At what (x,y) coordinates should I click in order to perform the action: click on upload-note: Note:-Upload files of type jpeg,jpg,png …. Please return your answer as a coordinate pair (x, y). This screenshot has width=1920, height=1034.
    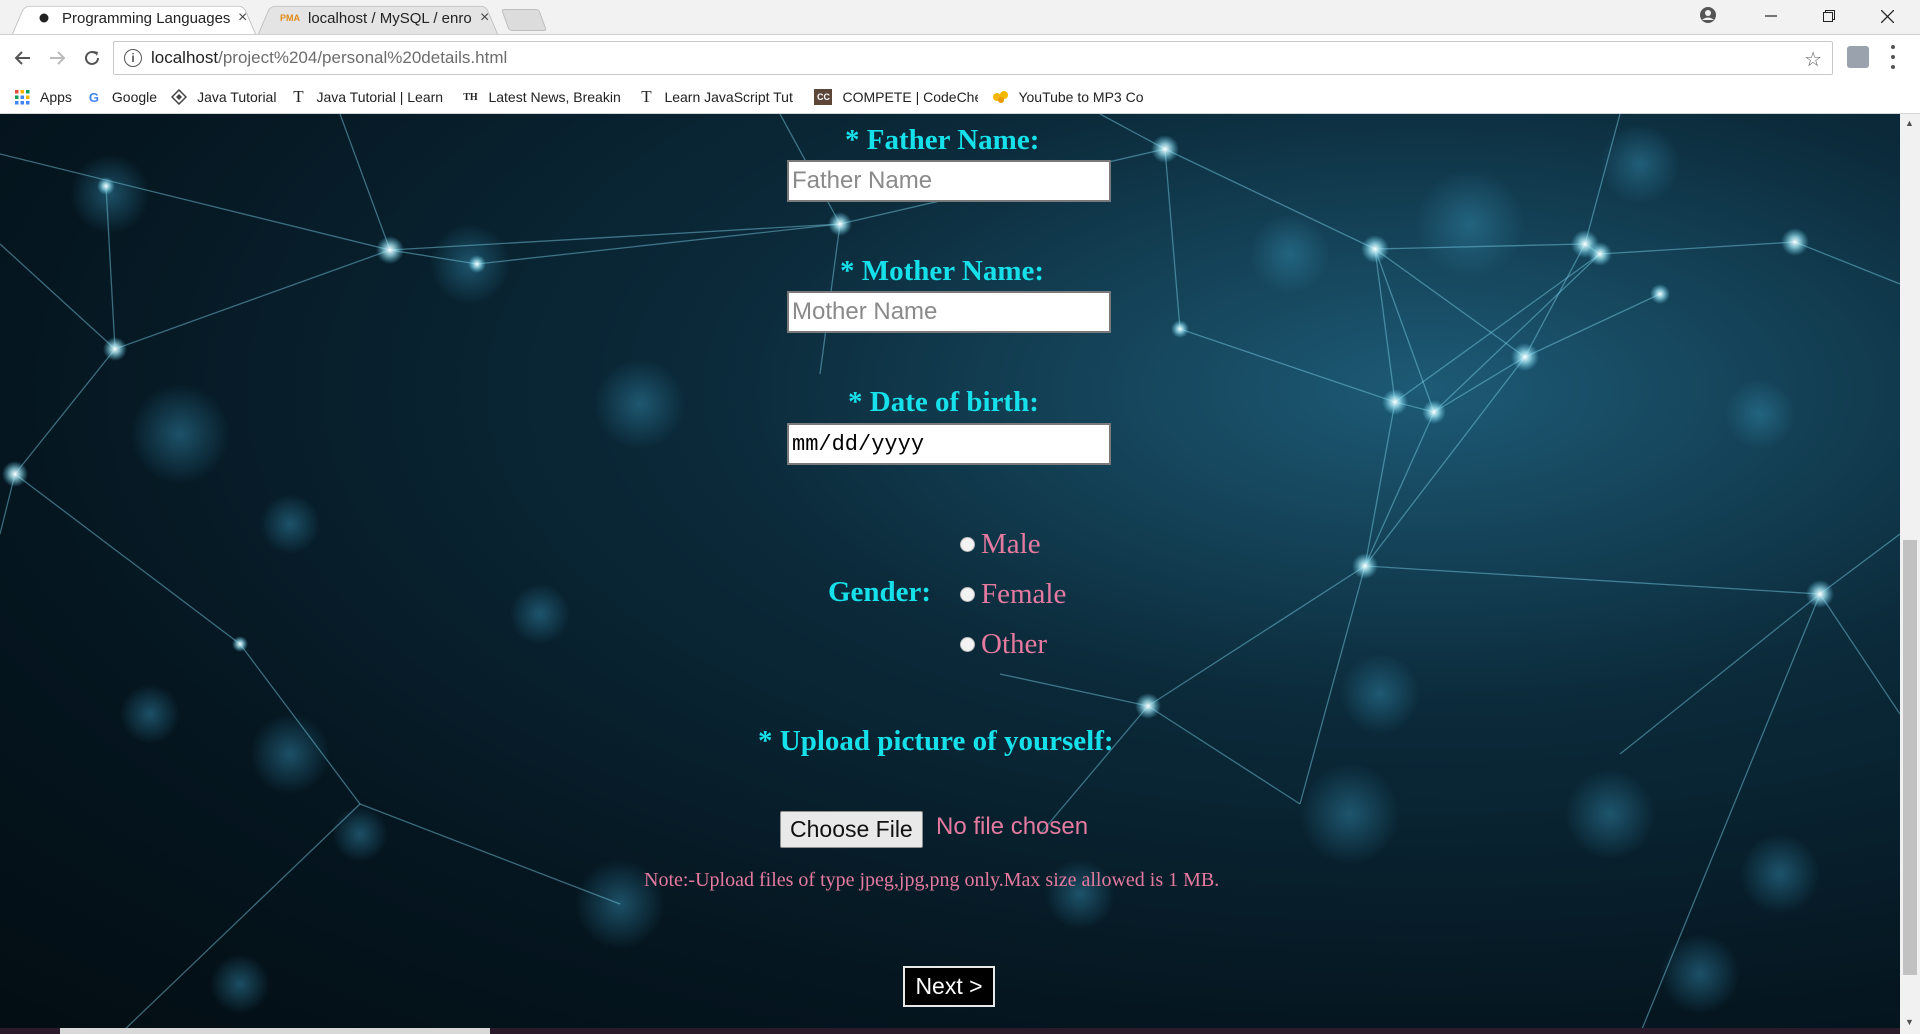
    Looking at the image, I should click on (932, 880).